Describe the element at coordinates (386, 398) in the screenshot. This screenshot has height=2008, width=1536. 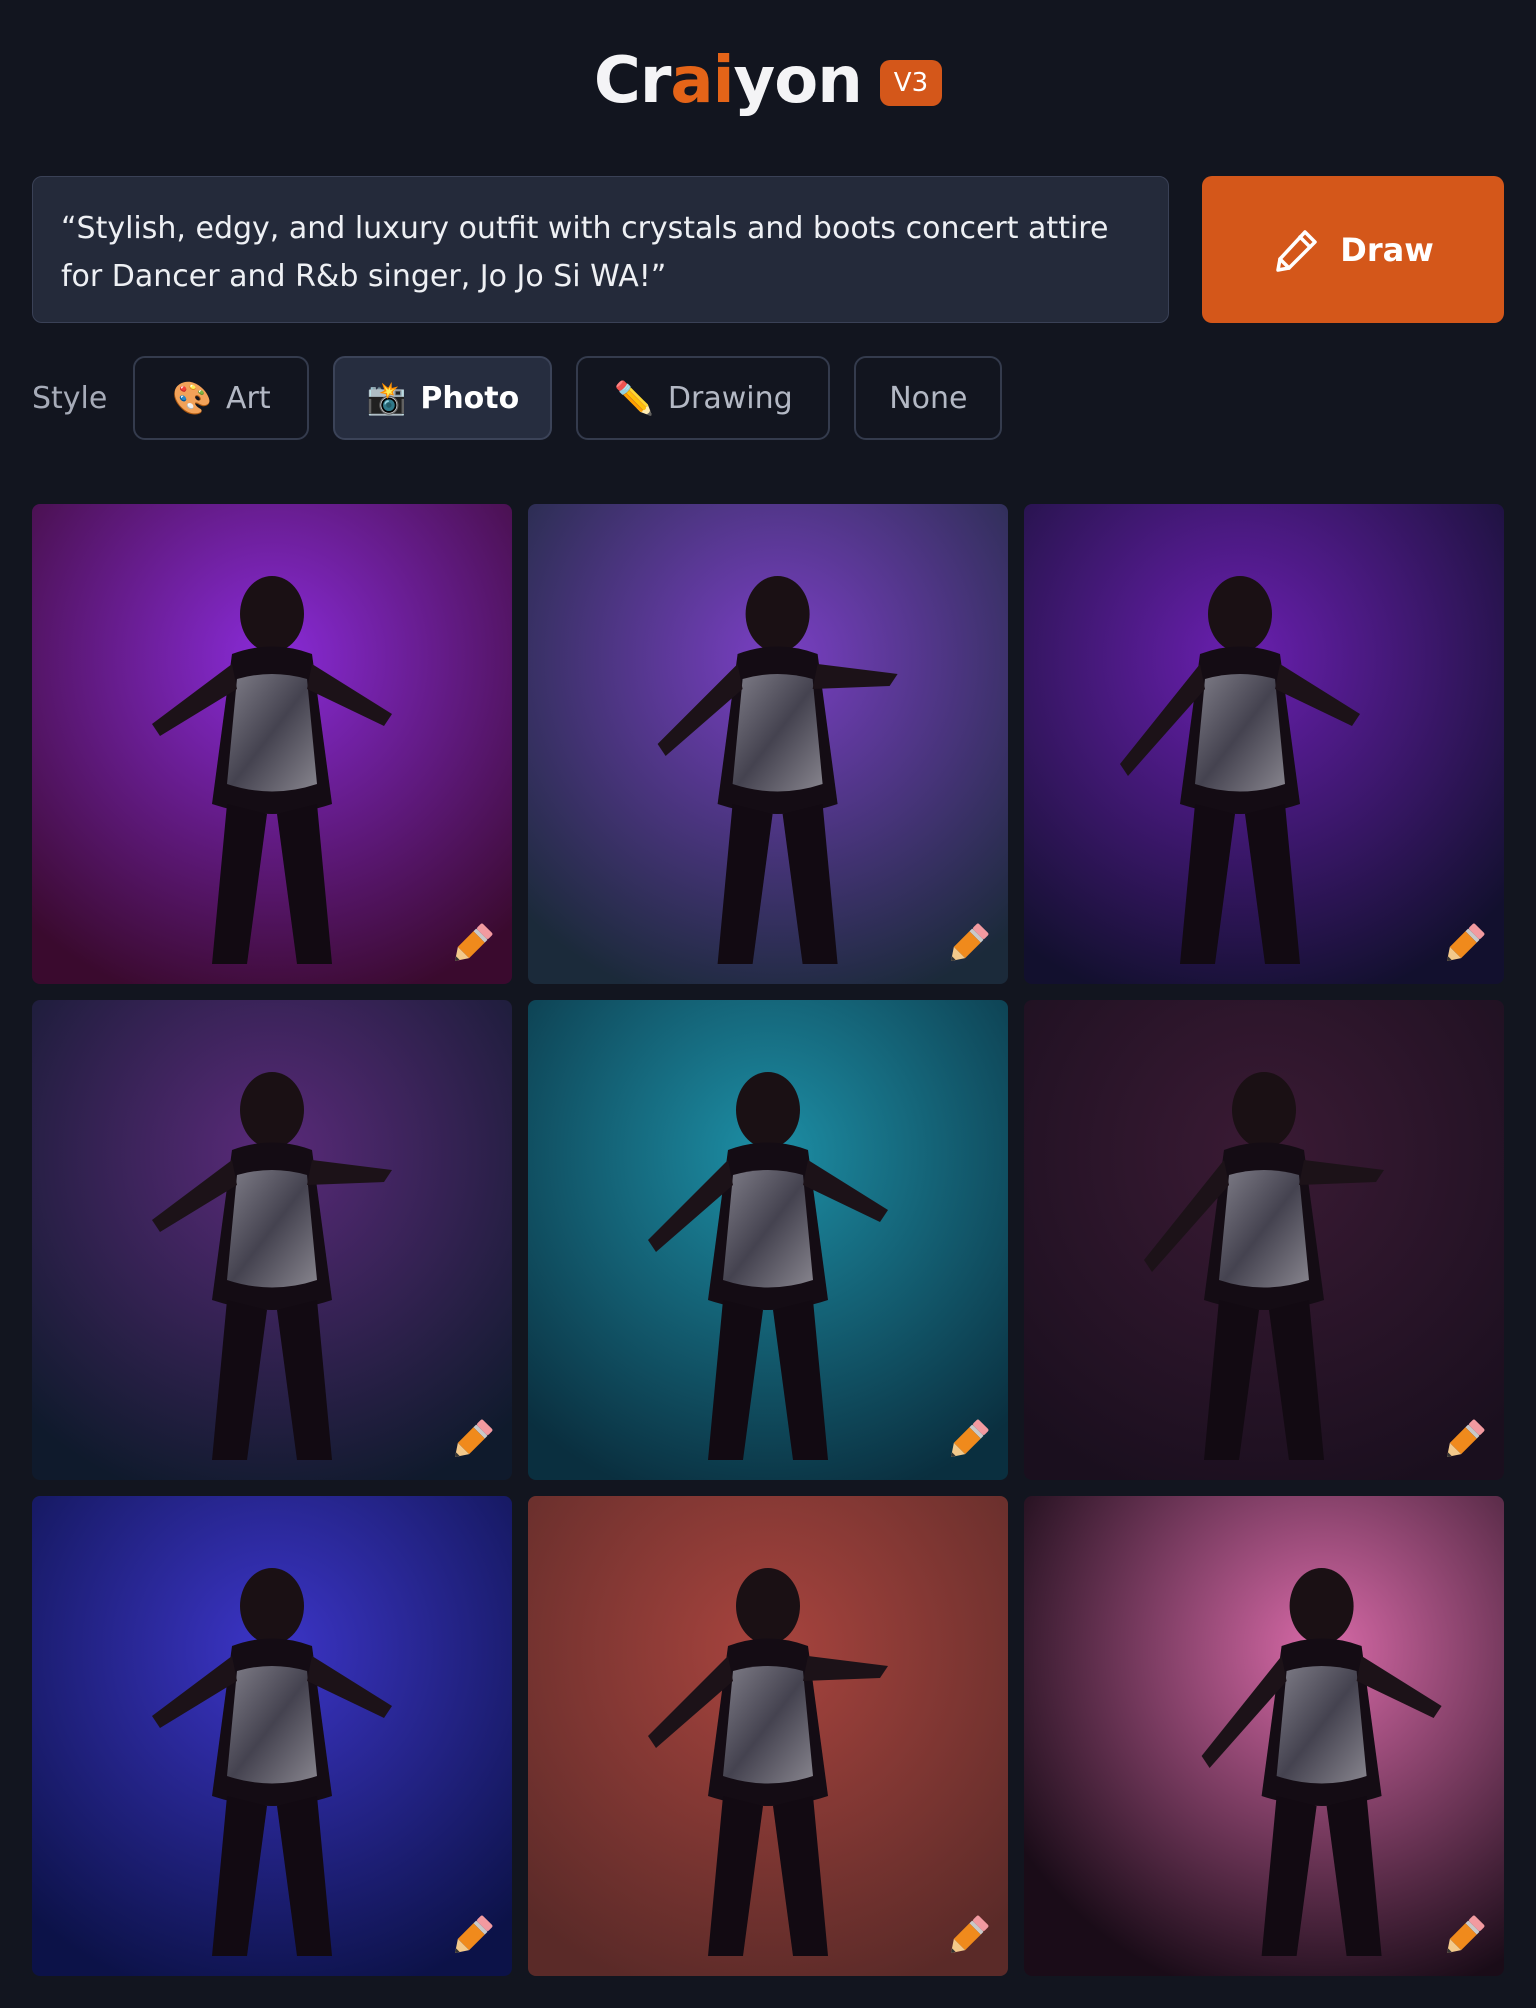
I see `camera-flash-icon: 📸` at that location.